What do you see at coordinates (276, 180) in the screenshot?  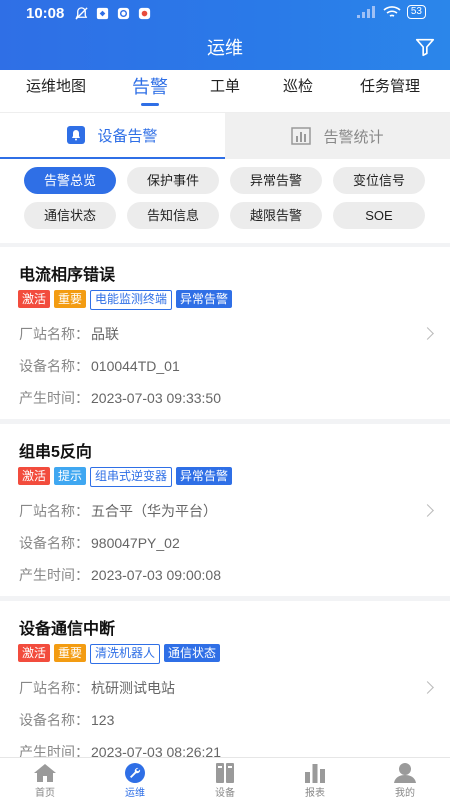 I see `chip-abnormal-alarm: 异常告警` at bounding box center [276, 180].